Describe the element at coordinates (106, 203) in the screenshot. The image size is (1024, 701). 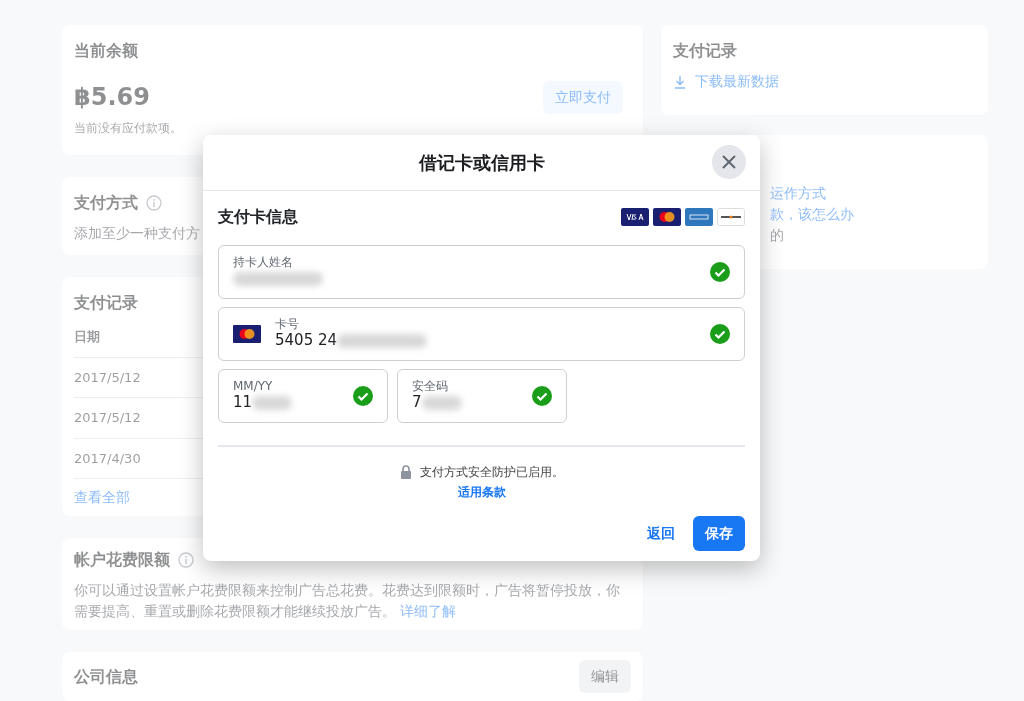
I see `card-title: 支付方式` at that location.